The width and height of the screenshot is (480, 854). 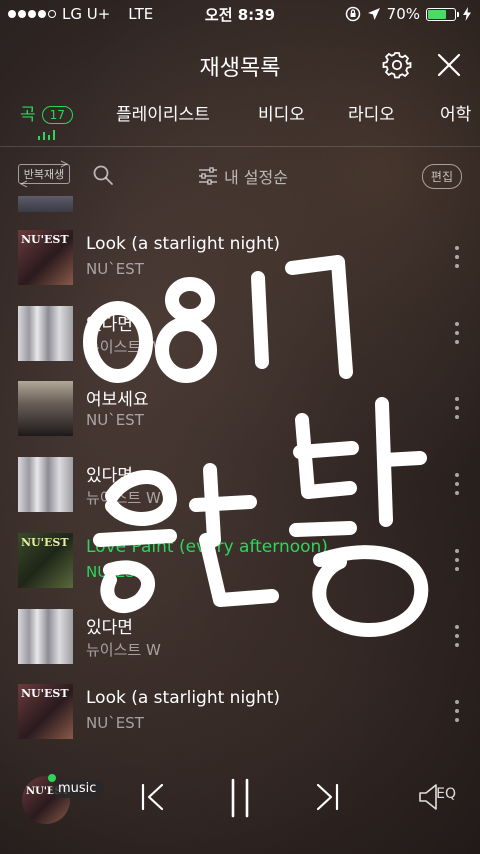 What do you see at coordinates (208, 176) in the screenshot?
I see `sliders-icon` at bounding box center [208, 176].